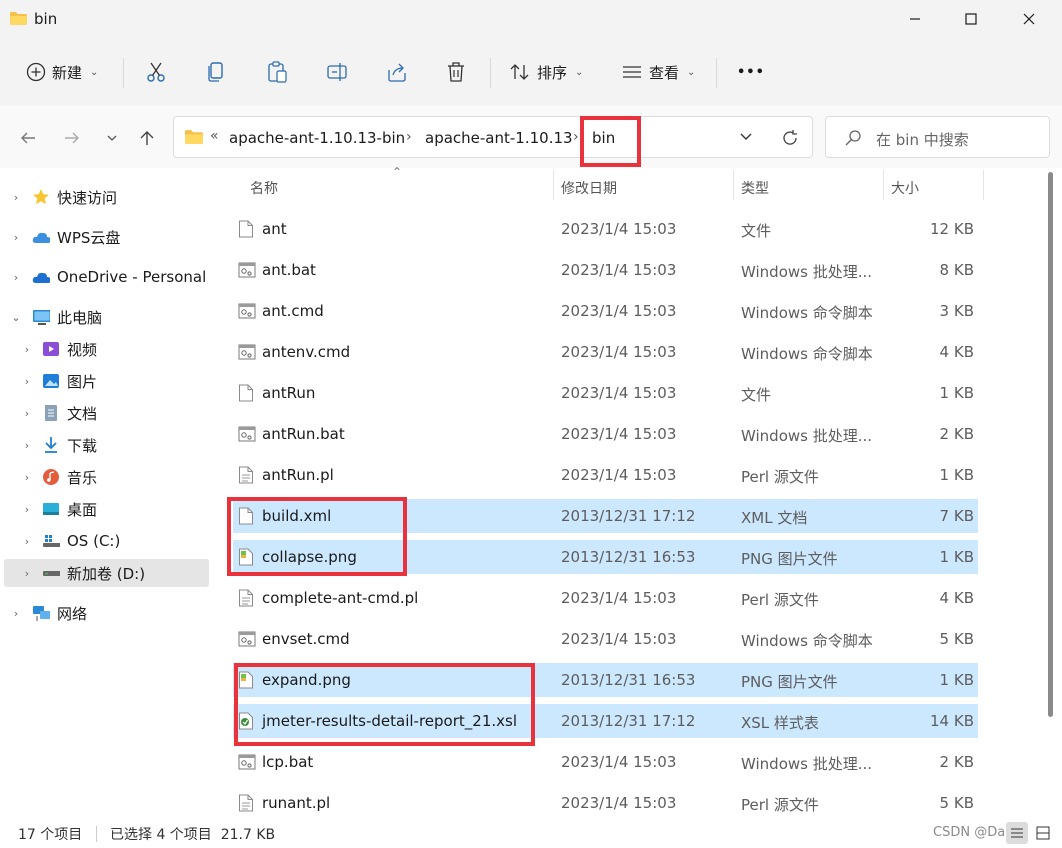 This screenshot has width=1062, height=848. Describe the element at coordinates (605, 229) in the screenshot. I see `file-row: ant 2023/1/4 15:03 文件 12 KB` at that location.